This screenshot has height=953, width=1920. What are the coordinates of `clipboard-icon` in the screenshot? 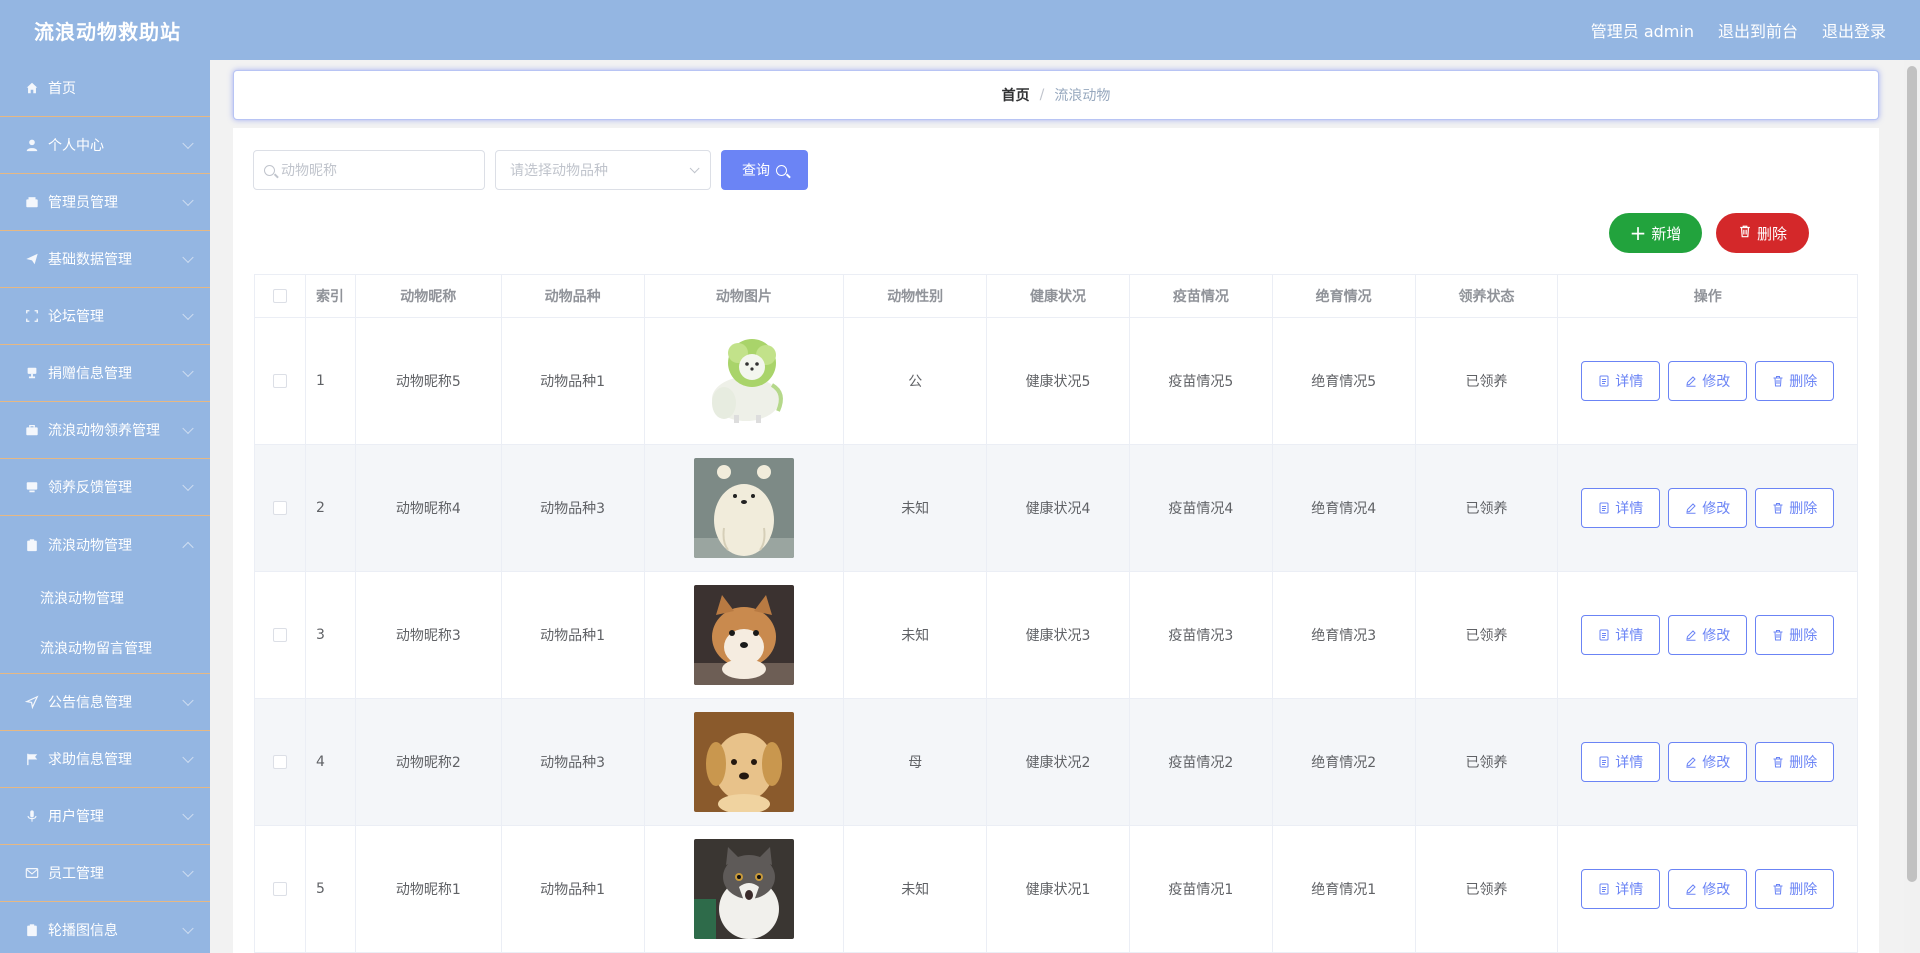 It's located at (32, 545).